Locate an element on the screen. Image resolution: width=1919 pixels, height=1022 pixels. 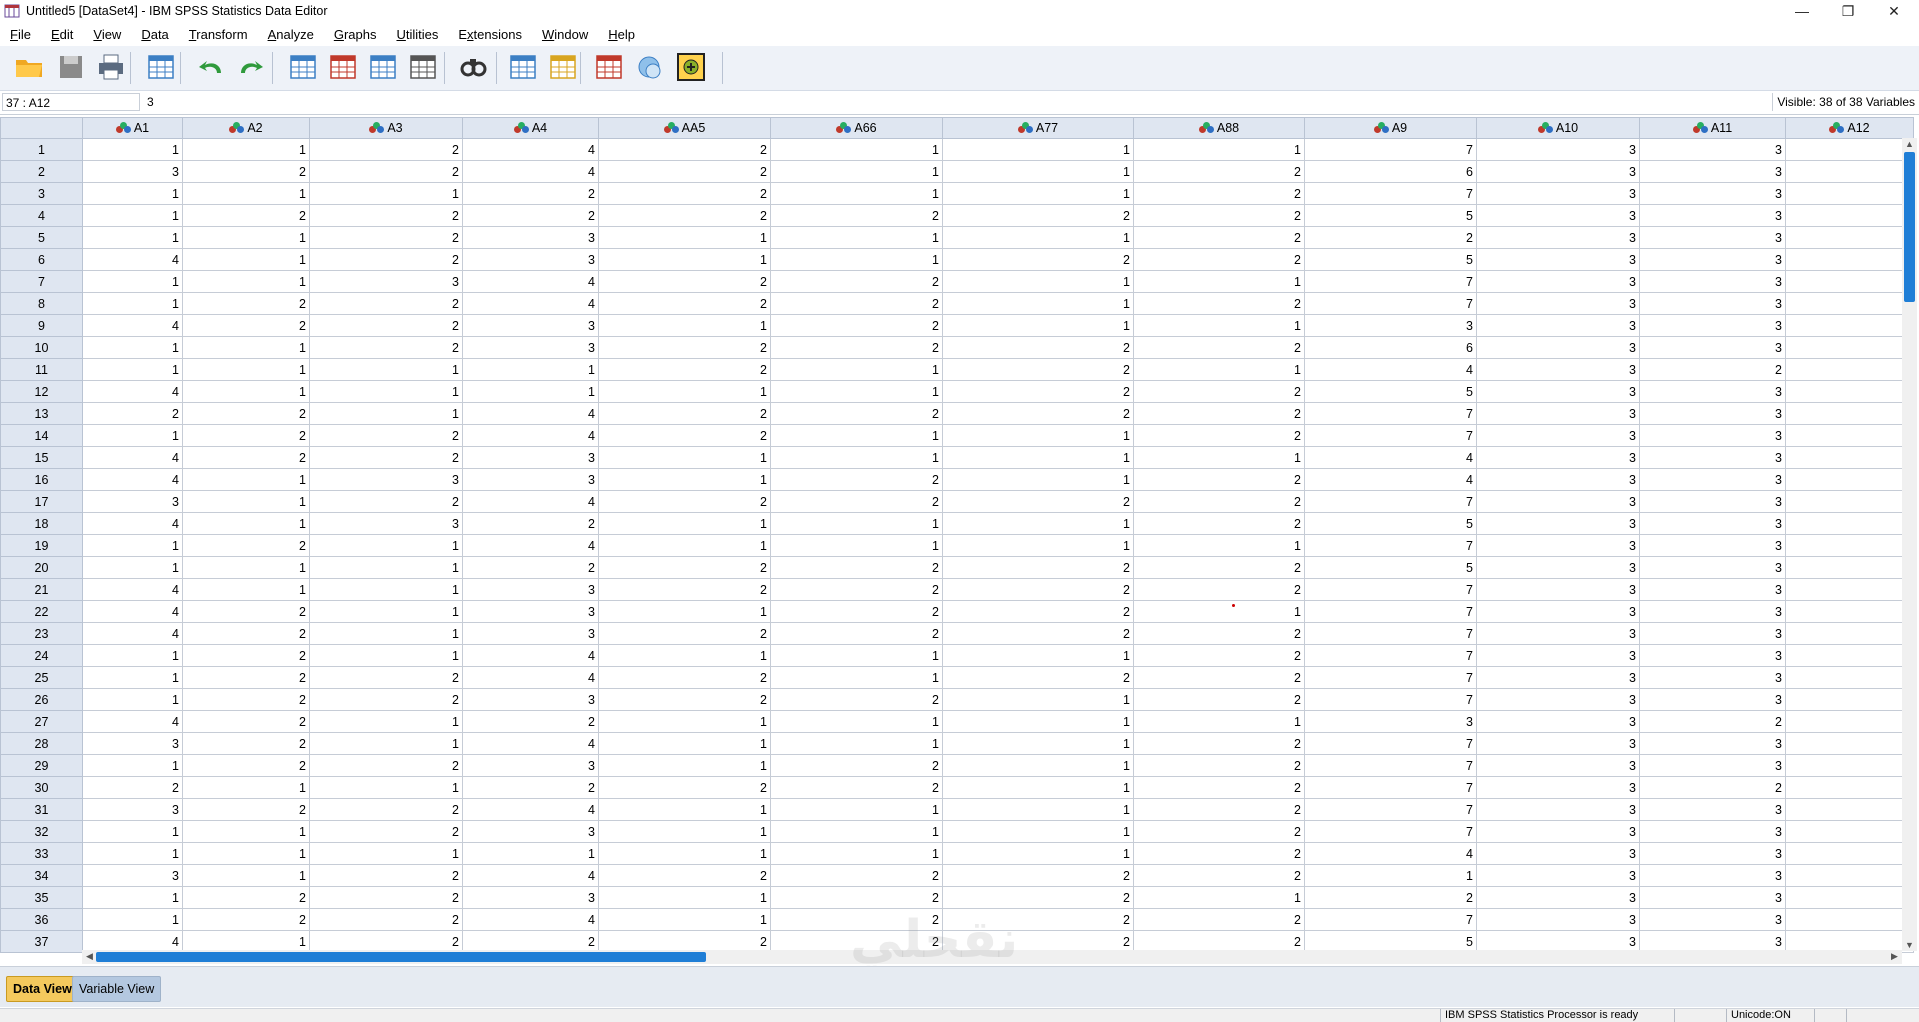
scroll-up-icon: ▲ is located at coordinates (1909, 144).